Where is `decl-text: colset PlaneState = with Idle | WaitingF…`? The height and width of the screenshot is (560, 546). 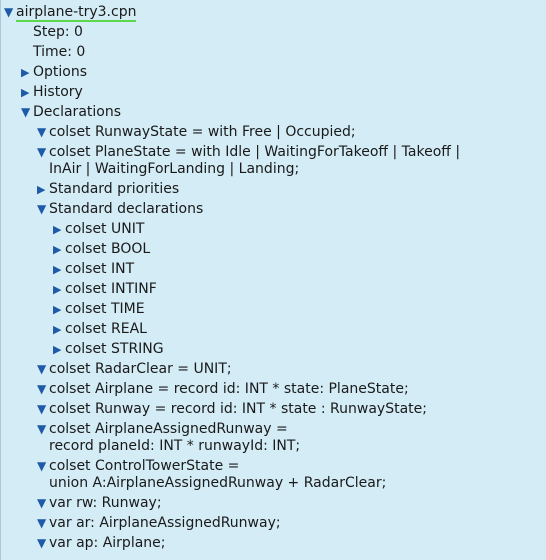 decl-text: colset PlaneState = with Idle | WaitingF… is located at coordinates (255, 152).